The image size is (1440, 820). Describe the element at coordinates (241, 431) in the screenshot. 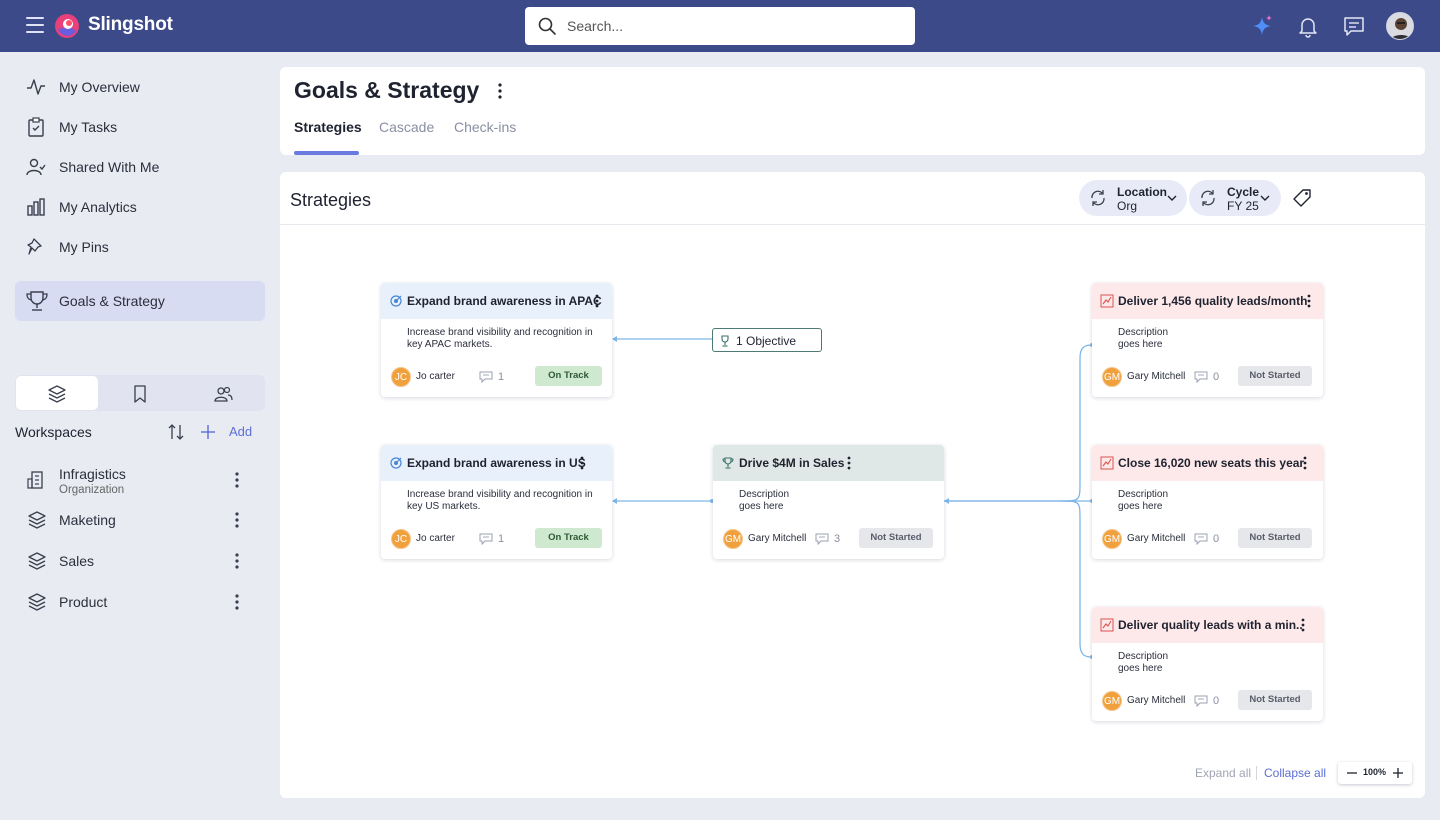

I see `add-label: Add` at that location.